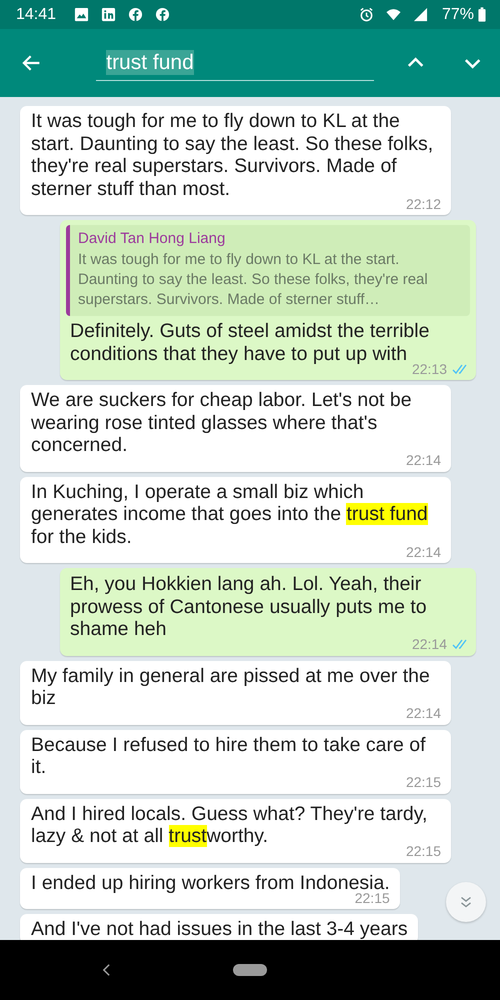 This screenshot has width=500, height=1000. What do you see at coordinates (250, 970) in the screenshot?
I see `home-button` at bounding box center [250, 970].